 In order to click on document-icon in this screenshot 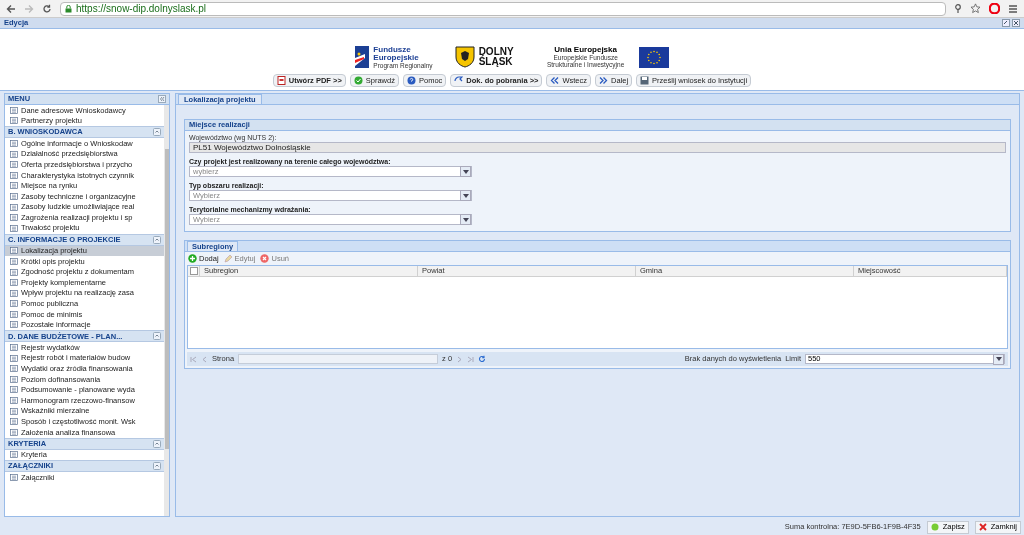, I will do `click(281, 80)`.